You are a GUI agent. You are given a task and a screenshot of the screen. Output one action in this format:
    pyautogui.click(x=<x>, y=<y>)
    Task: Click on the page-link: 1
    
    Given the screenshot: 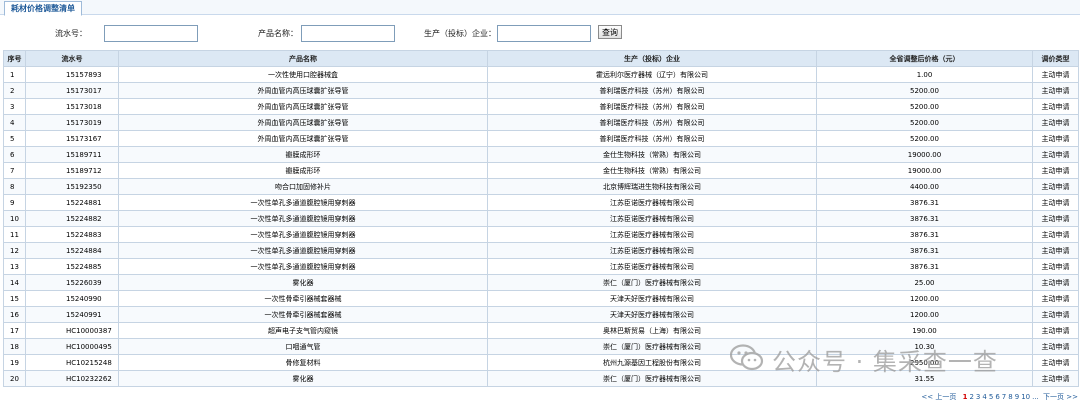 What is the action you would take?
    pyautogui.click(x=965, y=397)
    